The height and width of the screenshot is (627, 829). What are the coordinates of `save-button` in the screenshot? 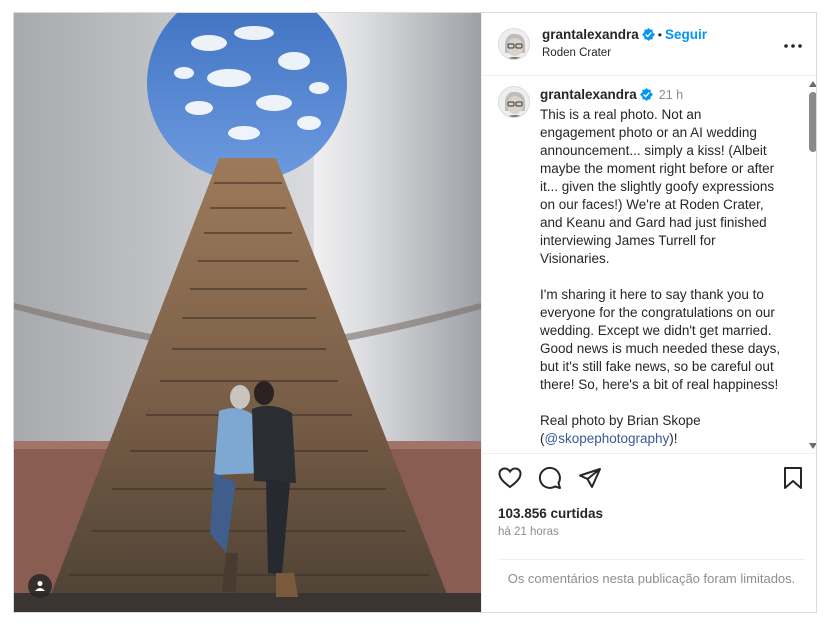 It's located at (793, 480).